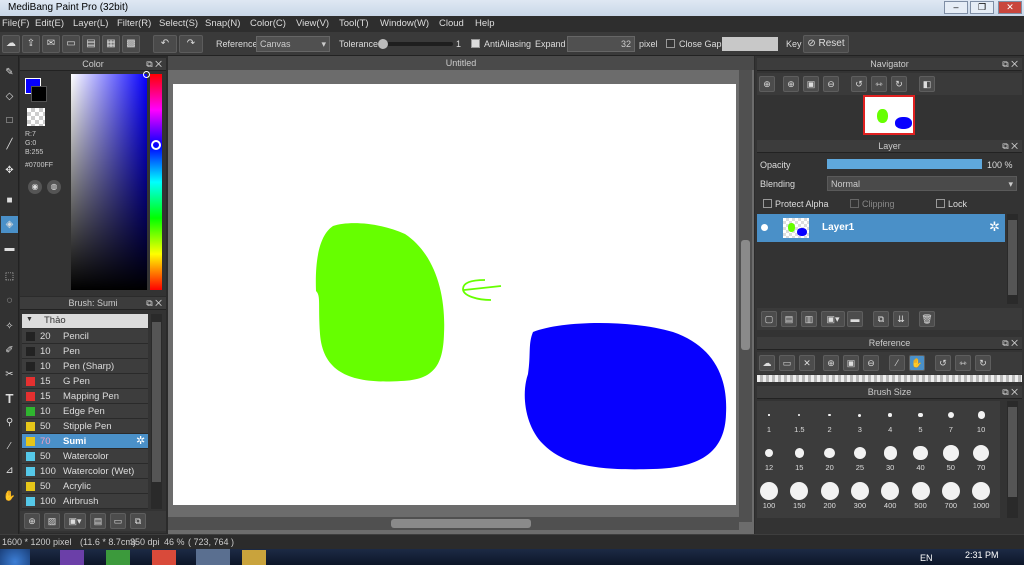  What do you see at coordinates (85, 486) in the screenshot?
I see `brush-item: 50 Acrylic` at bounding box center [85, 486].